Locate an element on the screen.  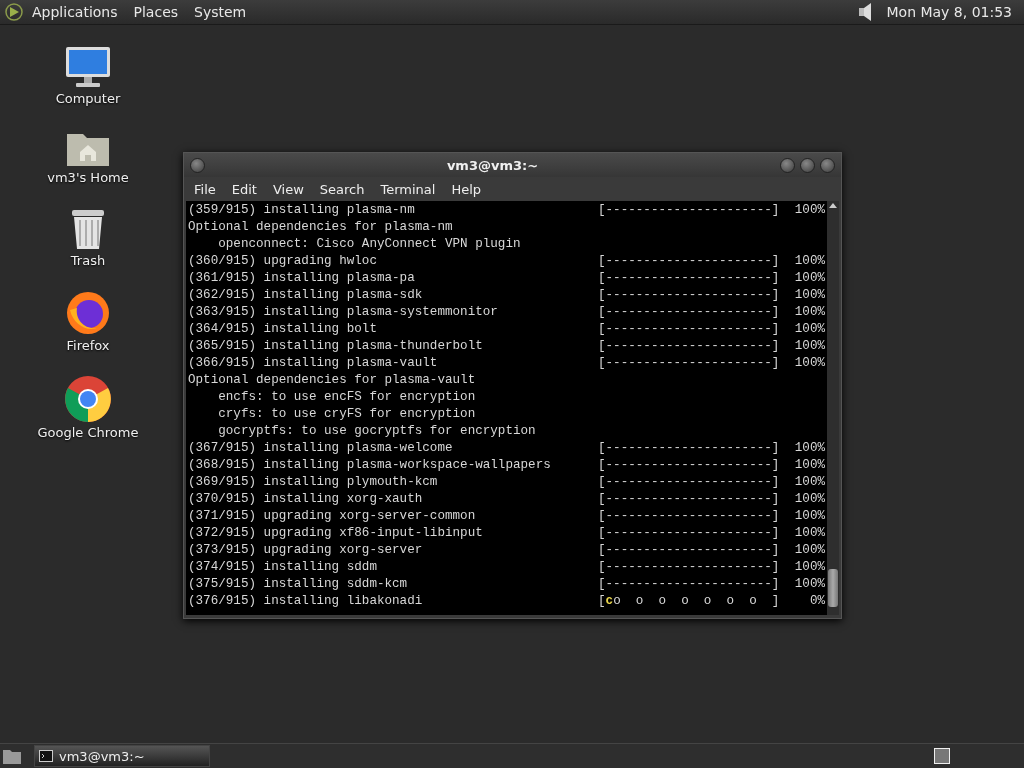
terminal-line: (369/915) installing plymouth-kcm is located at coordinates (313, 482).